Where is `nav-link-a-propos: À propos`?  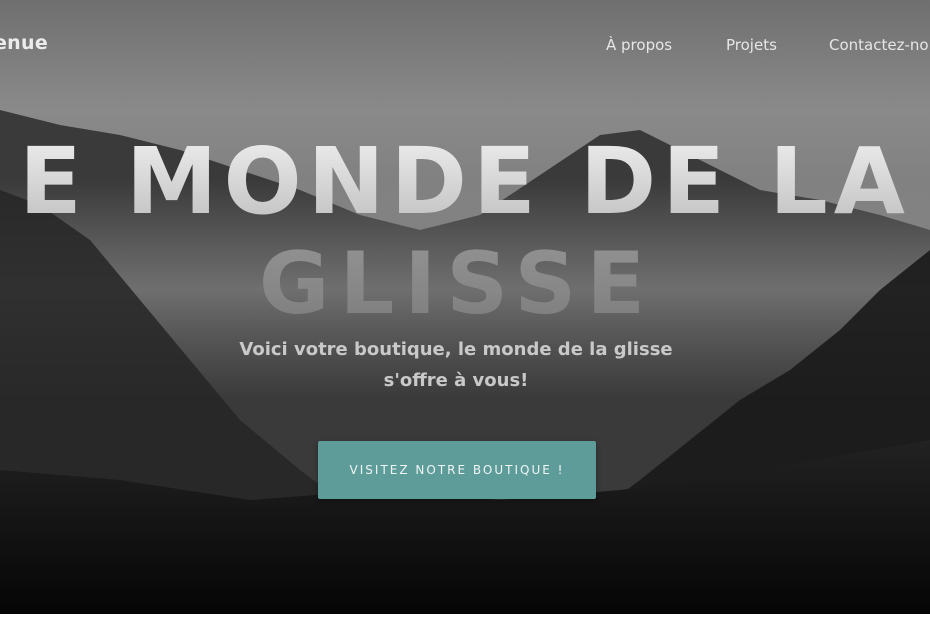
nav-link-a-propos: À propos is located at coordinates (639, 45).